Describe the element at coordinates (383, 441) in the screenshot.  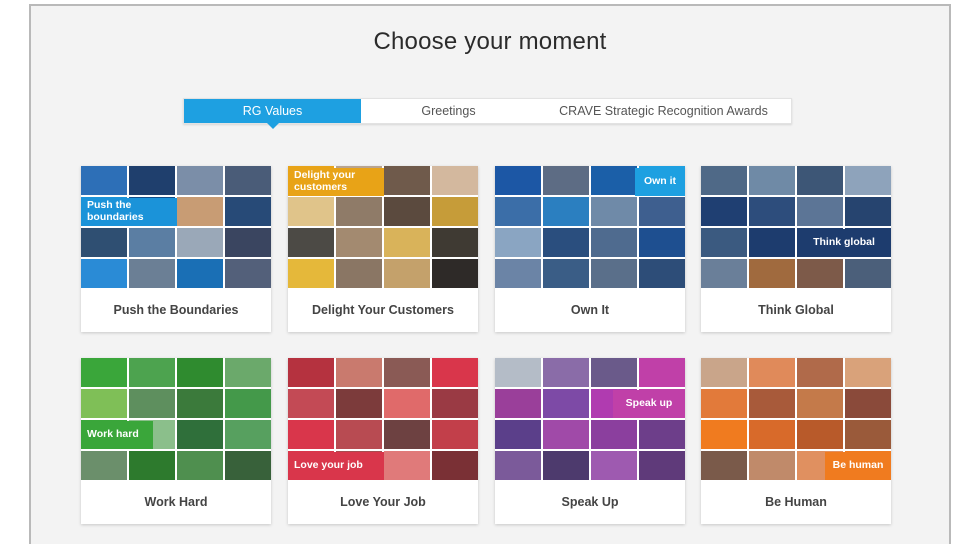
I see `moment-card-love-your-job: Love your job Love Your Job` at that location.